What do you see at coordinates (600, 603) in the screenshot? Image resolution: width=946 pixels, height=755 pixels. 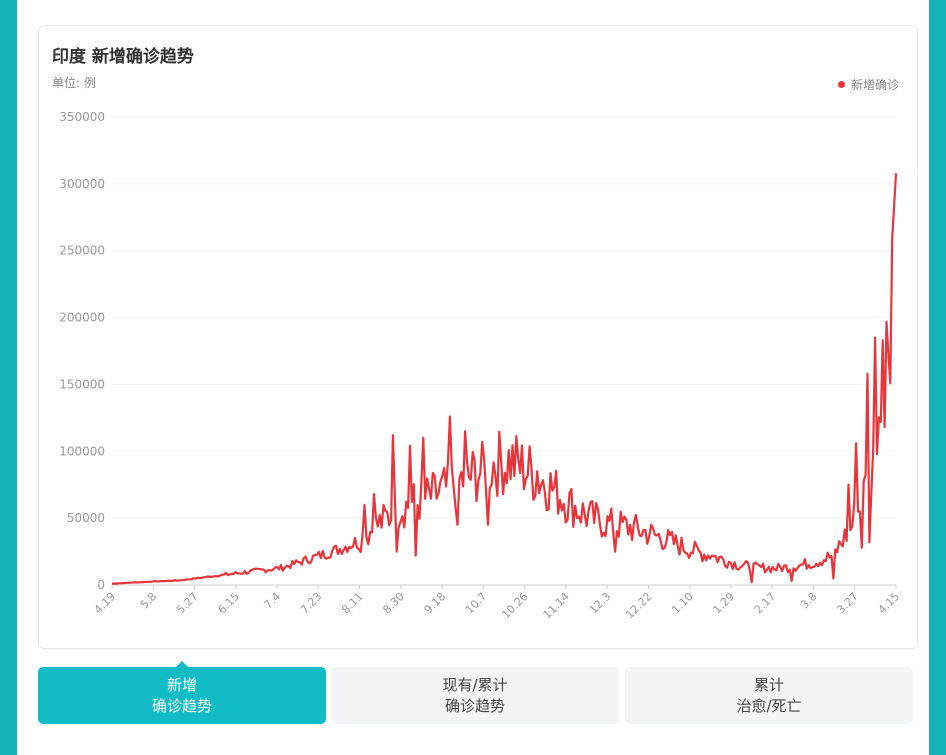 I see `x-tick-label: 12.3` at bounding box center [600, 603].